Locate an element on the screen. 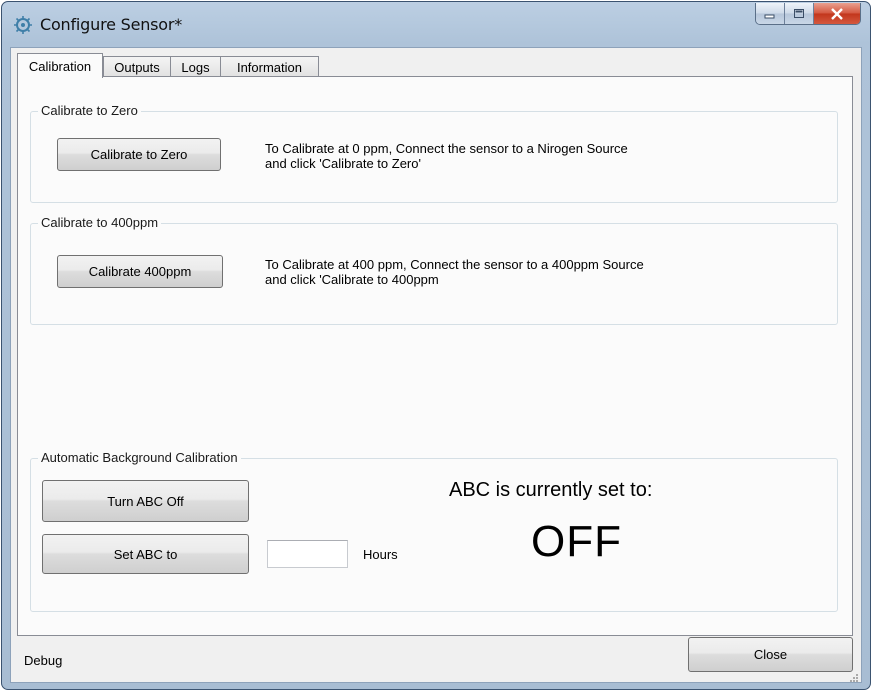 The width and height of the screenshot is (874, 693). calibrate-zero-hint-line2: and click 'Calibrate to Zero' is located at coordinates (343, 163).